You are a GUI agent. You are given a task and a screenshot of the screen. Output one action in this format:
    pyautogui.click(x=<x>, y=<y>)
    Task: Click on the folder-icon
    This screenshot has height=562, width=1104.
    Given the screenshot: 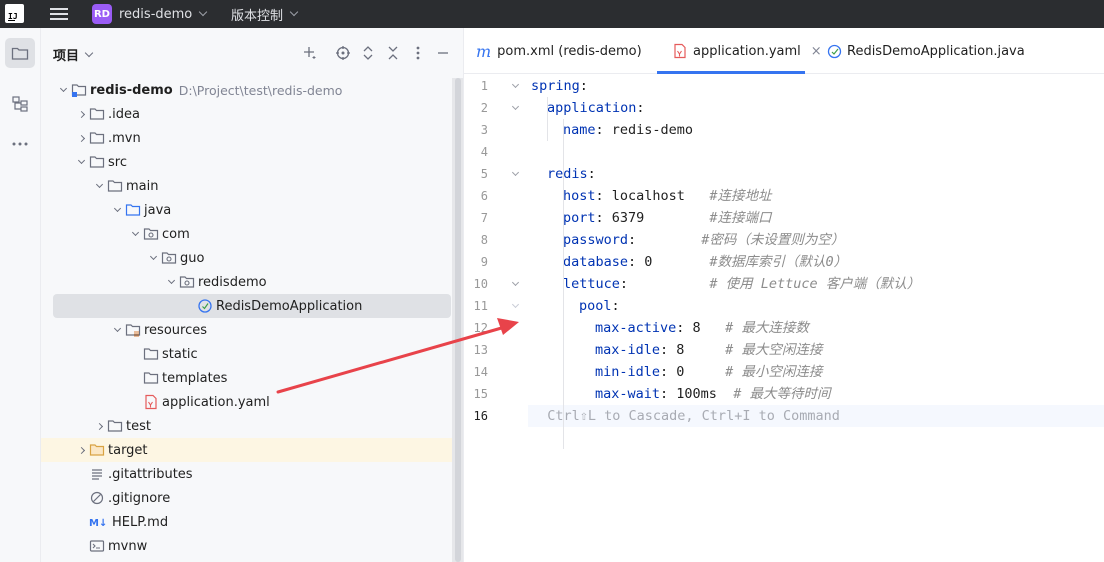 What is the action you would take?
    pyautogui.click(x=97, y=138)
    